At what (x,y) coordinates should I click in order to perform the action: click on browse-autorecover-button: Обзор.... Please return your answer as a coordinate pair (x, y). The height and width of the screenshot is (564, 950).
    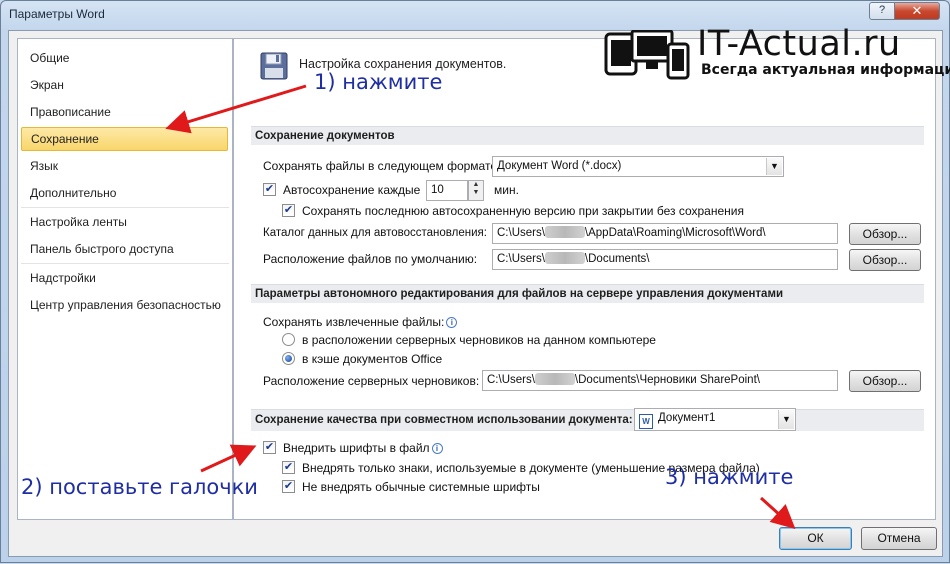
    Looking at the image, I should click on (885, 234).